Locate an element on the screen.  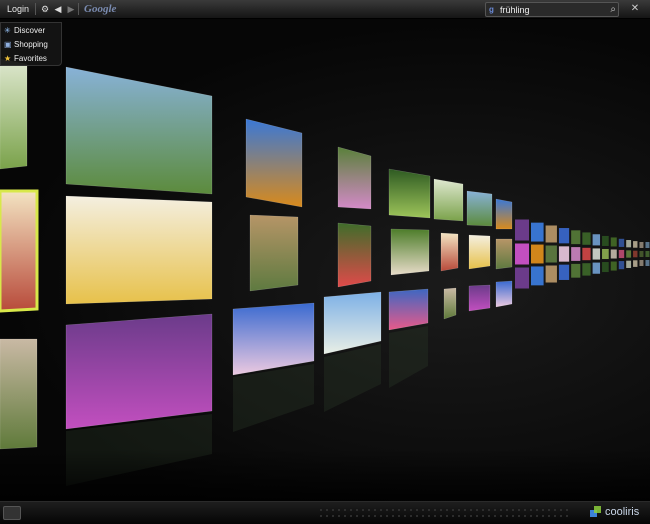
fullscreen-icon is located at coordinates (12, 513).